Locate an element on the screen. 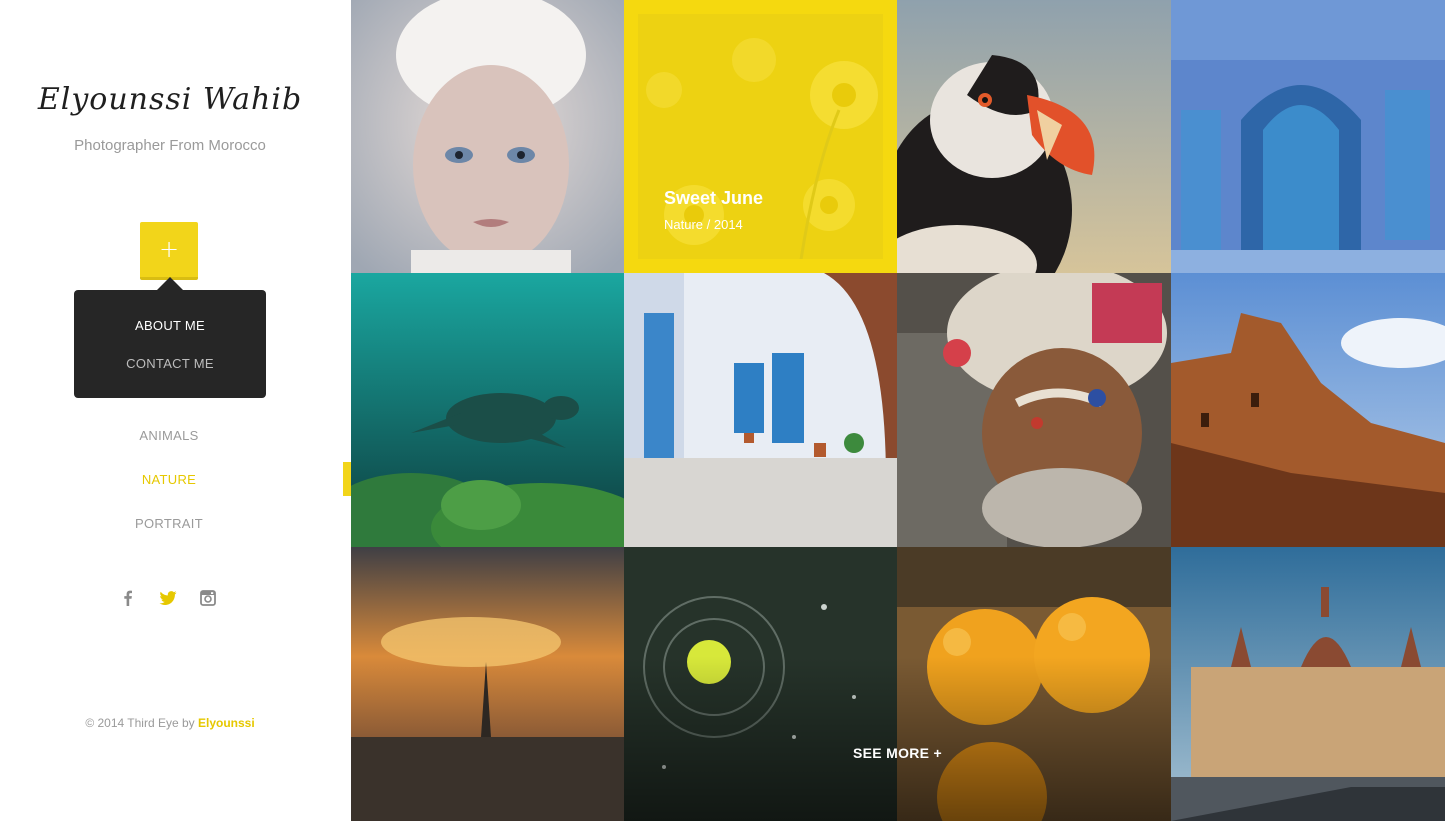 The image size is (1445, 821). gallery-tile-sweet-june: Sweet June Nature / 2014 is located at coordinates (760, 136).